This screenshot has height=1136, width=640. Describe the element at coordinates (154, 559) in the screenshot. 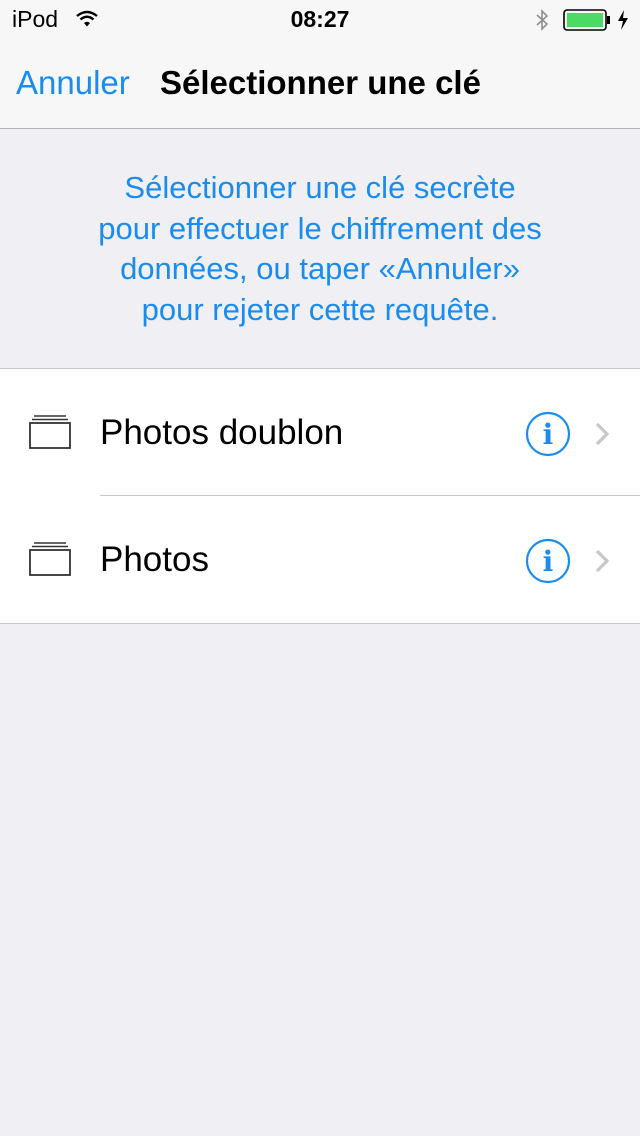

I see `key-label: Photos` at that location.